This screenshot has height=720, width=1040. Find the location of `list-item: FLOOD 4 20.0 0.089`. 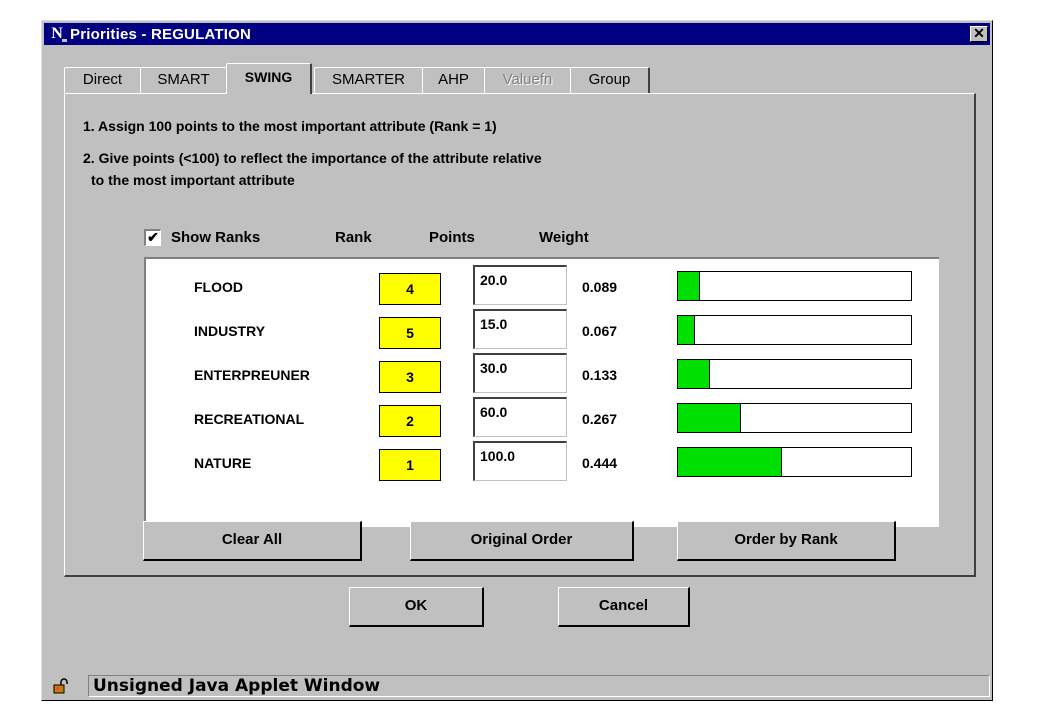

list-item: FLOOD 4 20.0 0.089 is located at coordinates (542, 282).